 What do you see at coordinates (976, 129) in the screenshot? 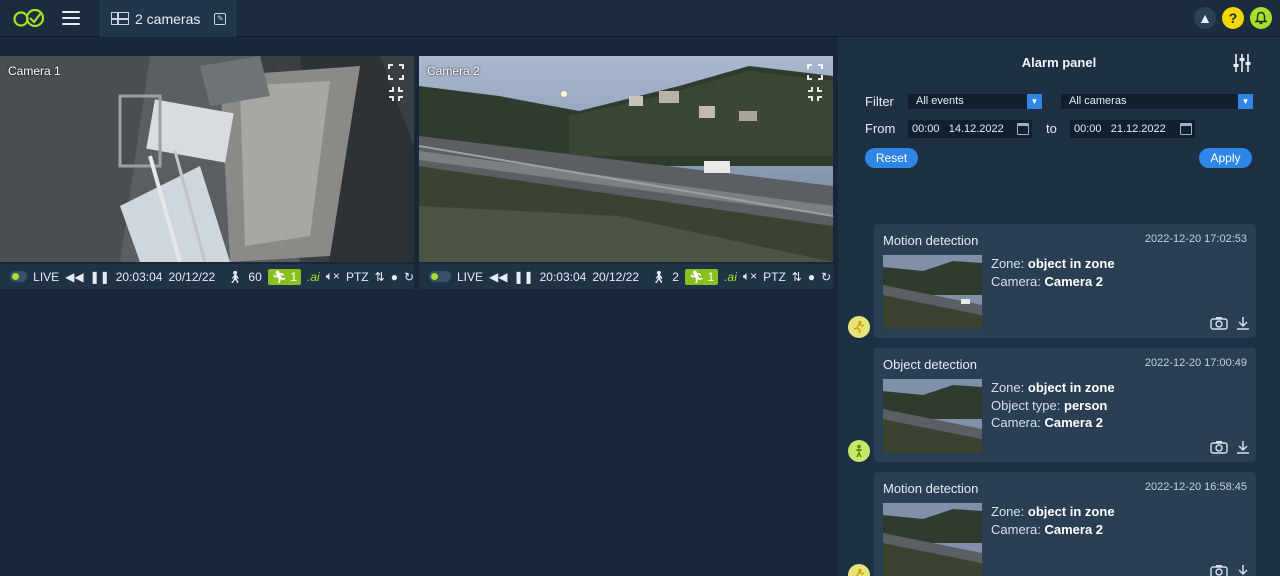
I see `from-date: 14.12.2022` at bounding box center [976, 129].